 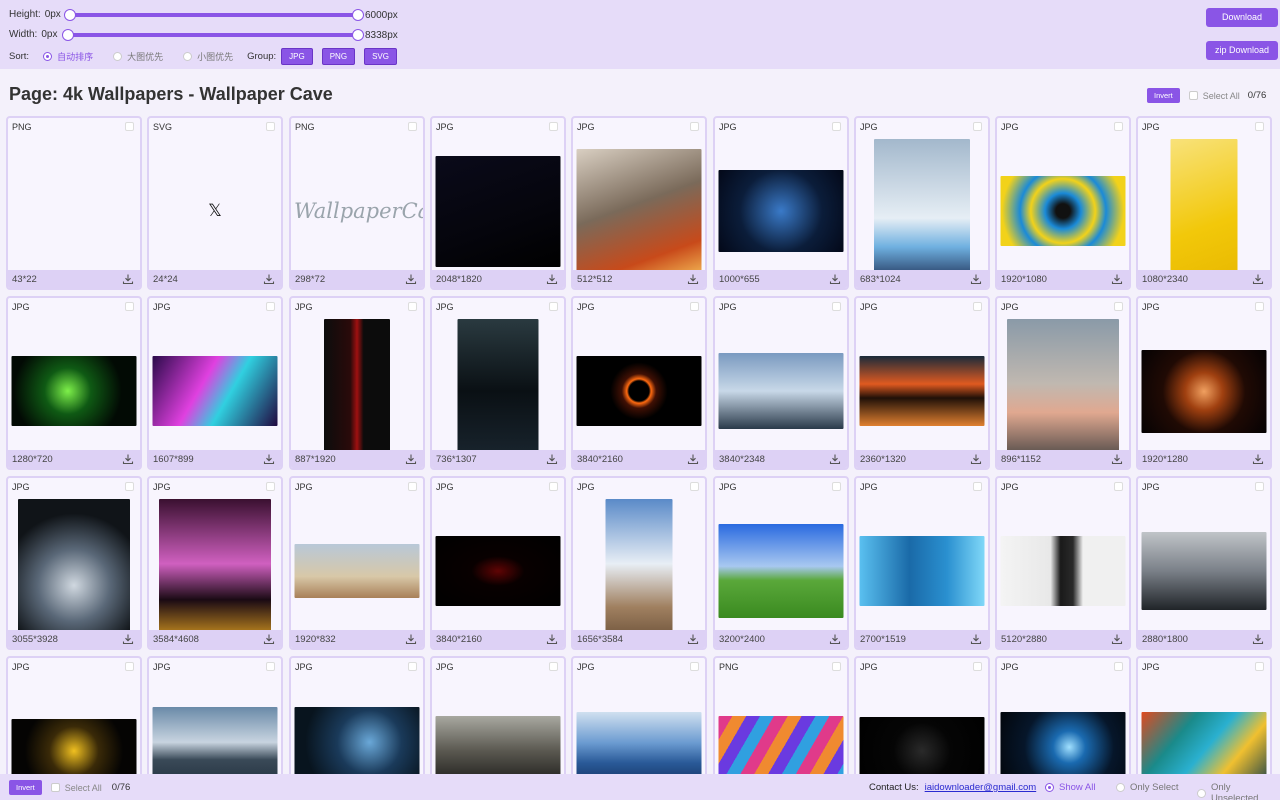 What do you see at coordinates (357, 383) in the screenshot?
I see `image-card: JPG 887*1920` at bounding box center [357, 383].